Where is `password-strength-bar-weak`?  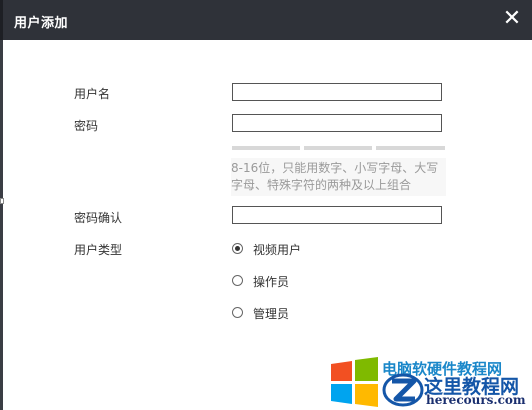
password-strength-bar-weak is located at coordinates (266, 148).